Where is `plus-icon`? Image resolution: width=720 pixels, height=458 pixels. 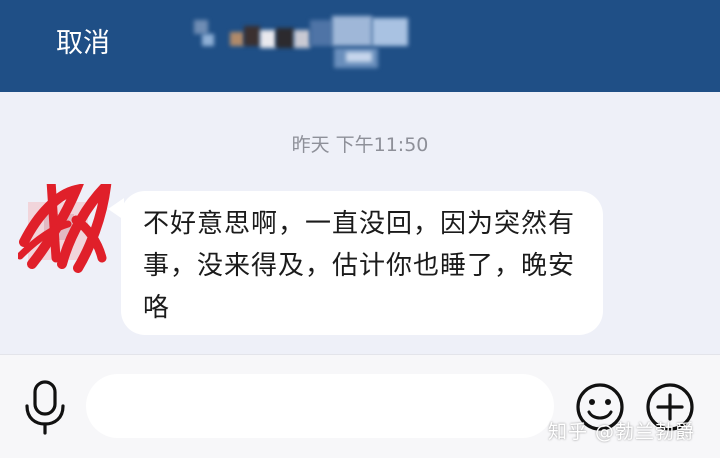 plus-icon is located at coordinates (670, 407).